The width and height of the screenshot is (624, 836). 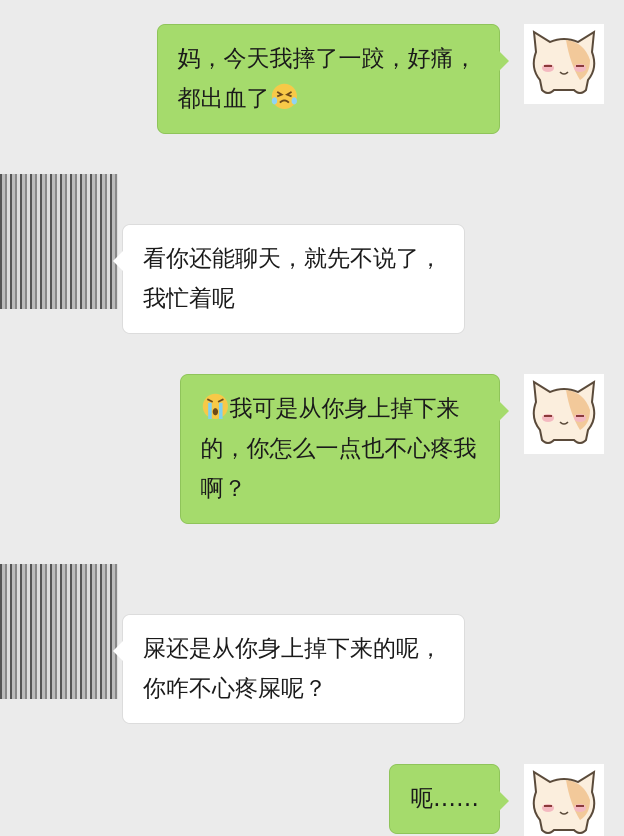 I want to click on crying-face-icon, so click(x=215, y=406).